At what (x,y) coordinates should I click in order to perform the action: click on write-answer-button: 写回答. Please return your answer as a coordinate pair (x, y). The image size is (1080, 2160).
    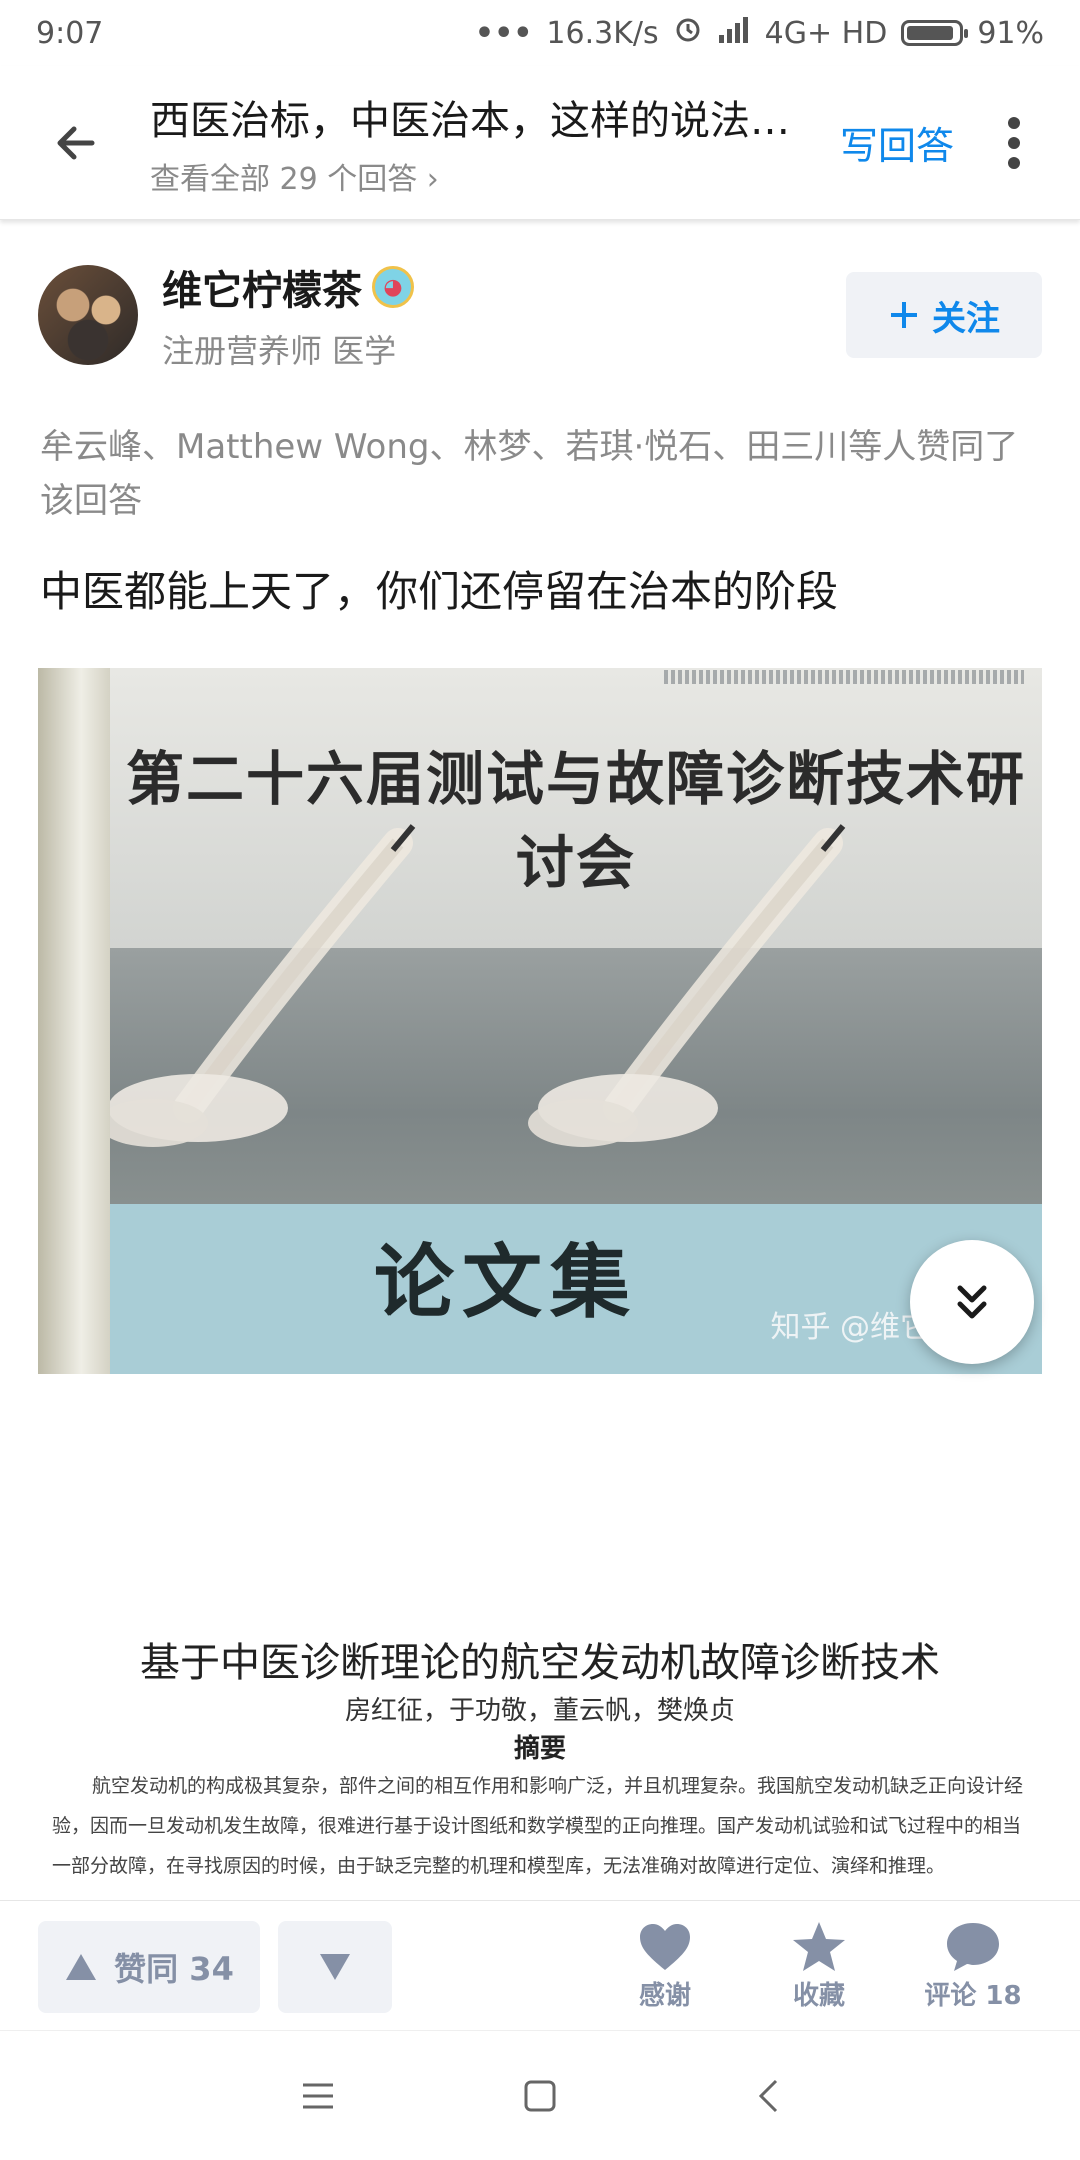
    Looking at the image, I should click on (897, 142).